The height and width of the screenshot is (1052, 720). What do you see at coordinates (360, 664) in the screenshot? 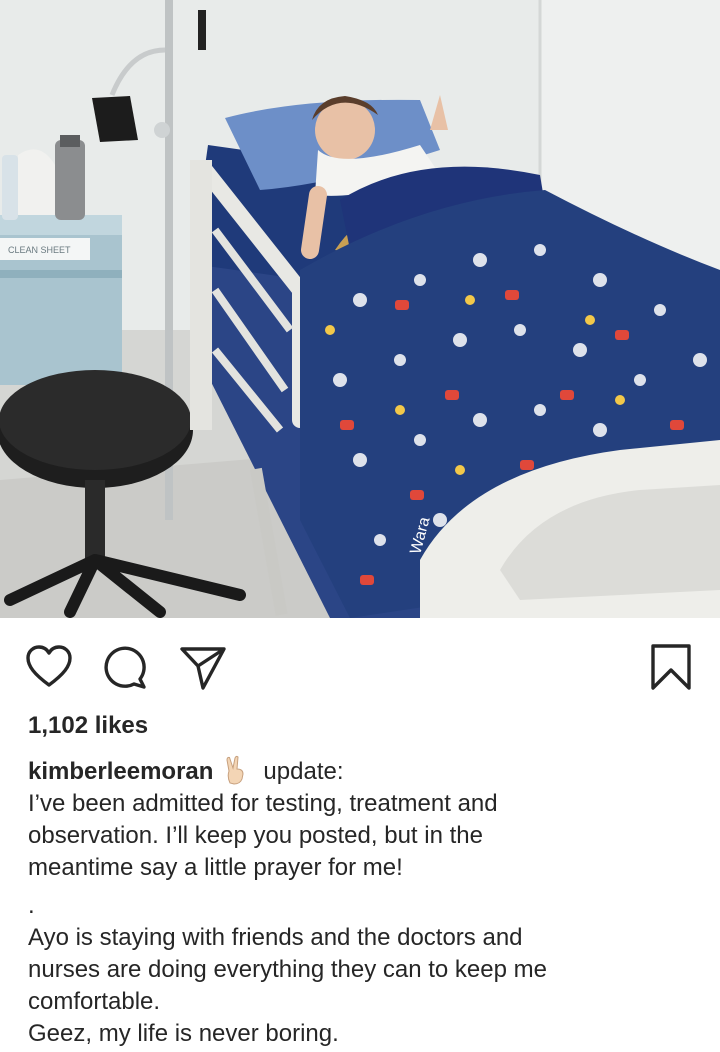
I see `action-bar` at bounding box center [360, 664].